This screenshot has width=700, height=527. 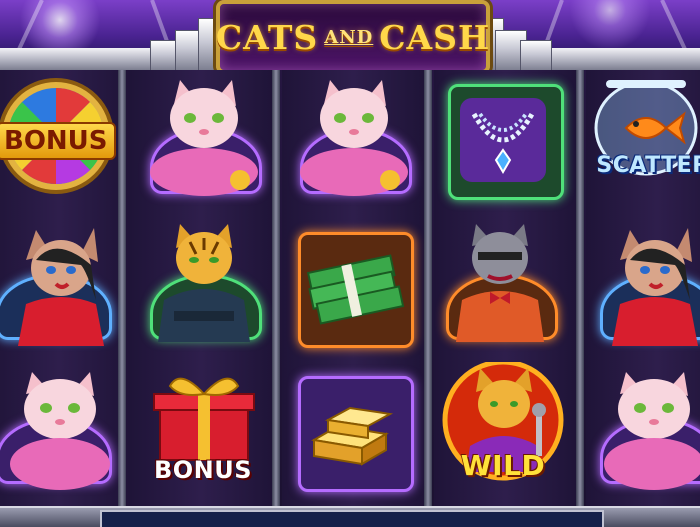 What do you see at coordinates (267, 37) in the screenshot?
I see `logo-word-cats: CATS` at bounding box center [267, 37].